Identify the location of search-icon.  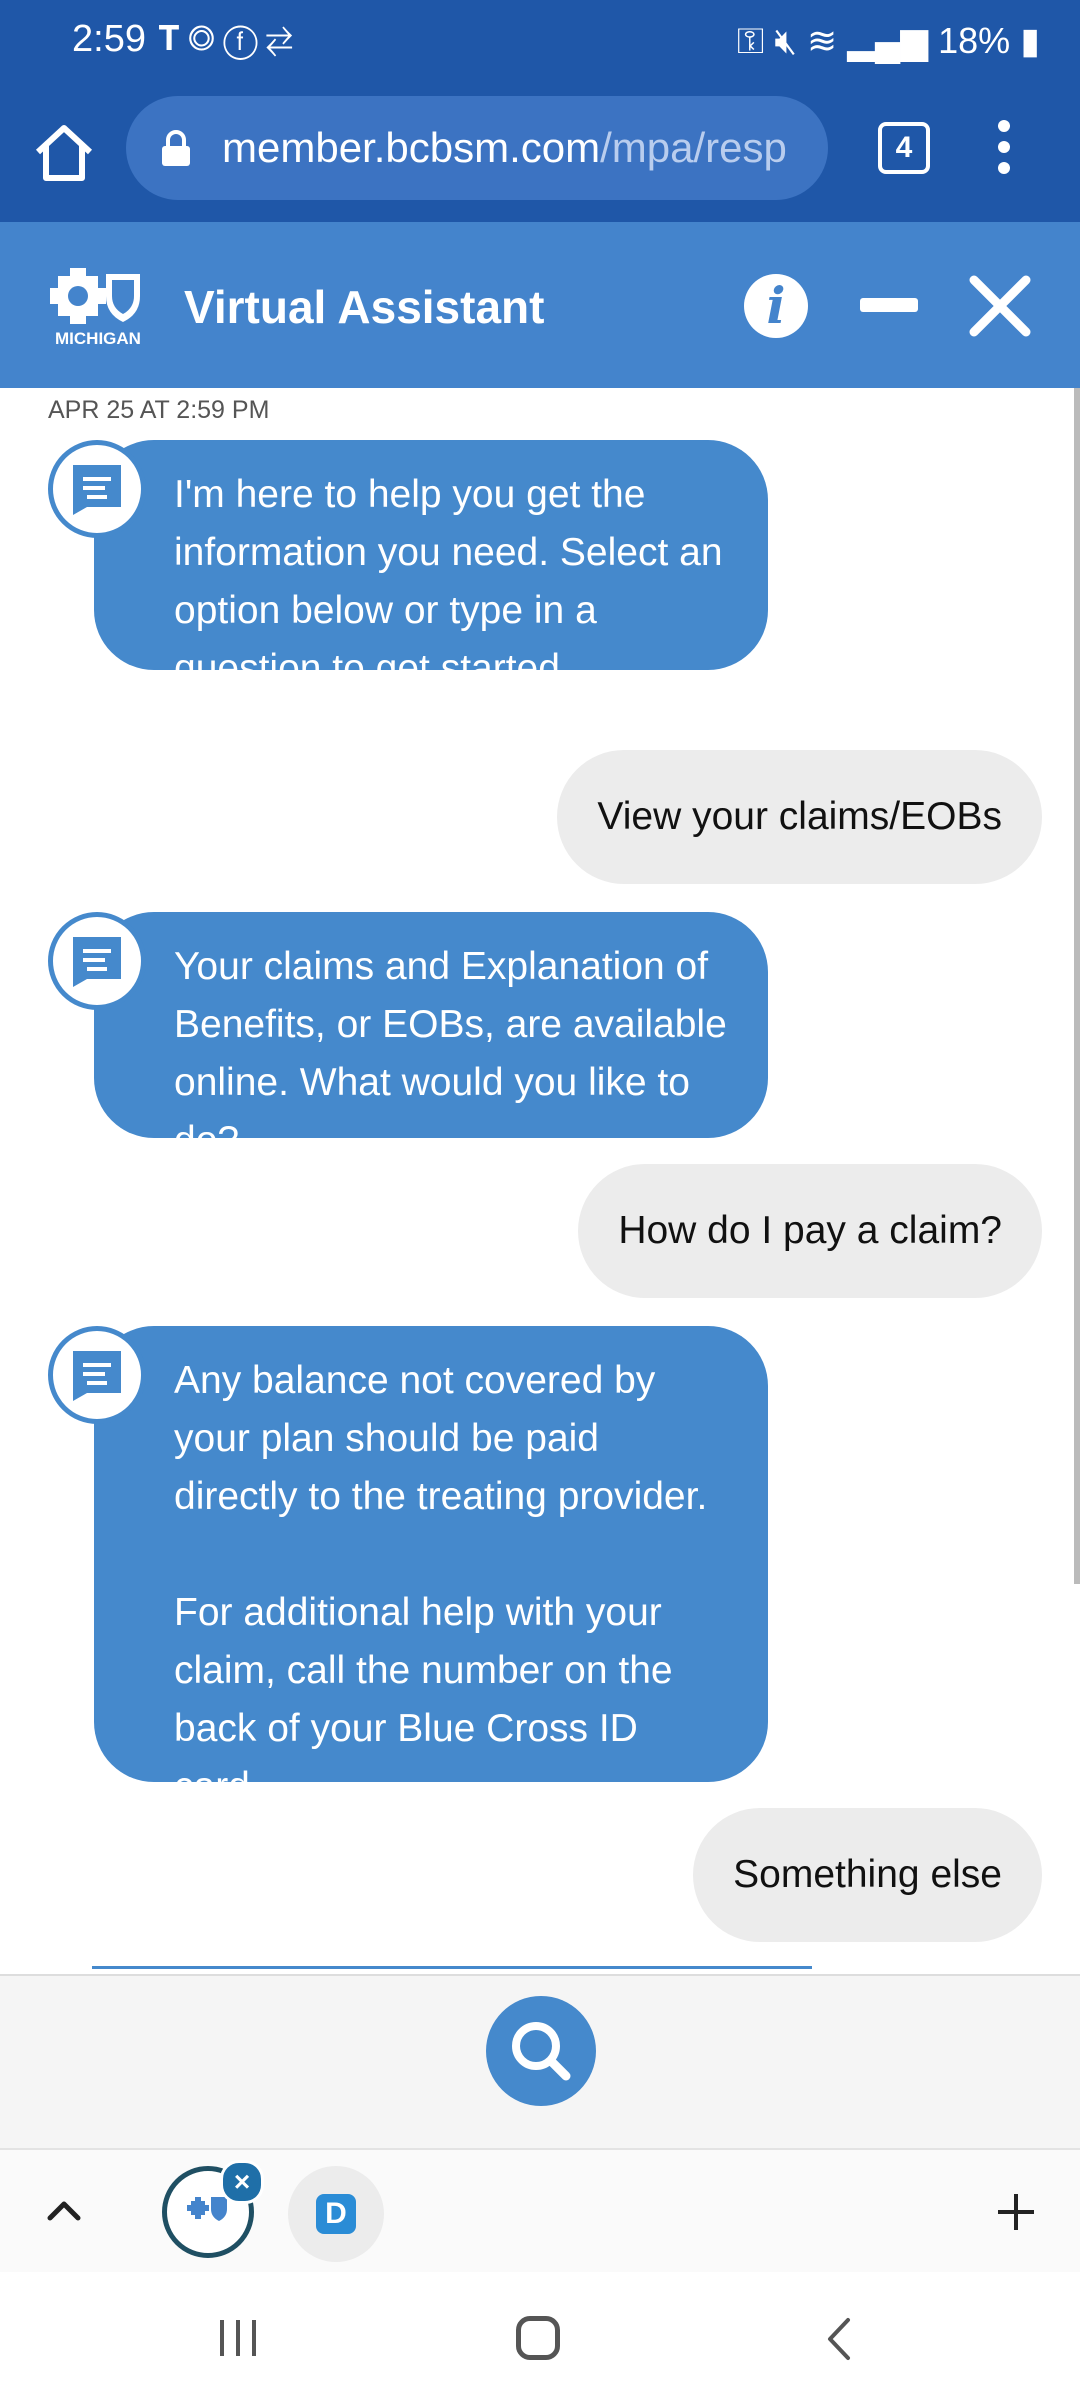
(541, 2051).